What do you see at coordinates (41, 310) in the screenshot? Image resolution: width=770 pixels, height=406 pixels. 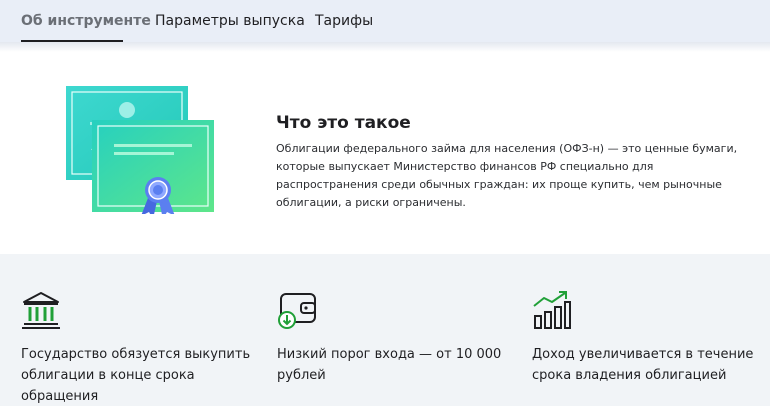 I see `bank-building-icon` at bounding box center [41, 310].